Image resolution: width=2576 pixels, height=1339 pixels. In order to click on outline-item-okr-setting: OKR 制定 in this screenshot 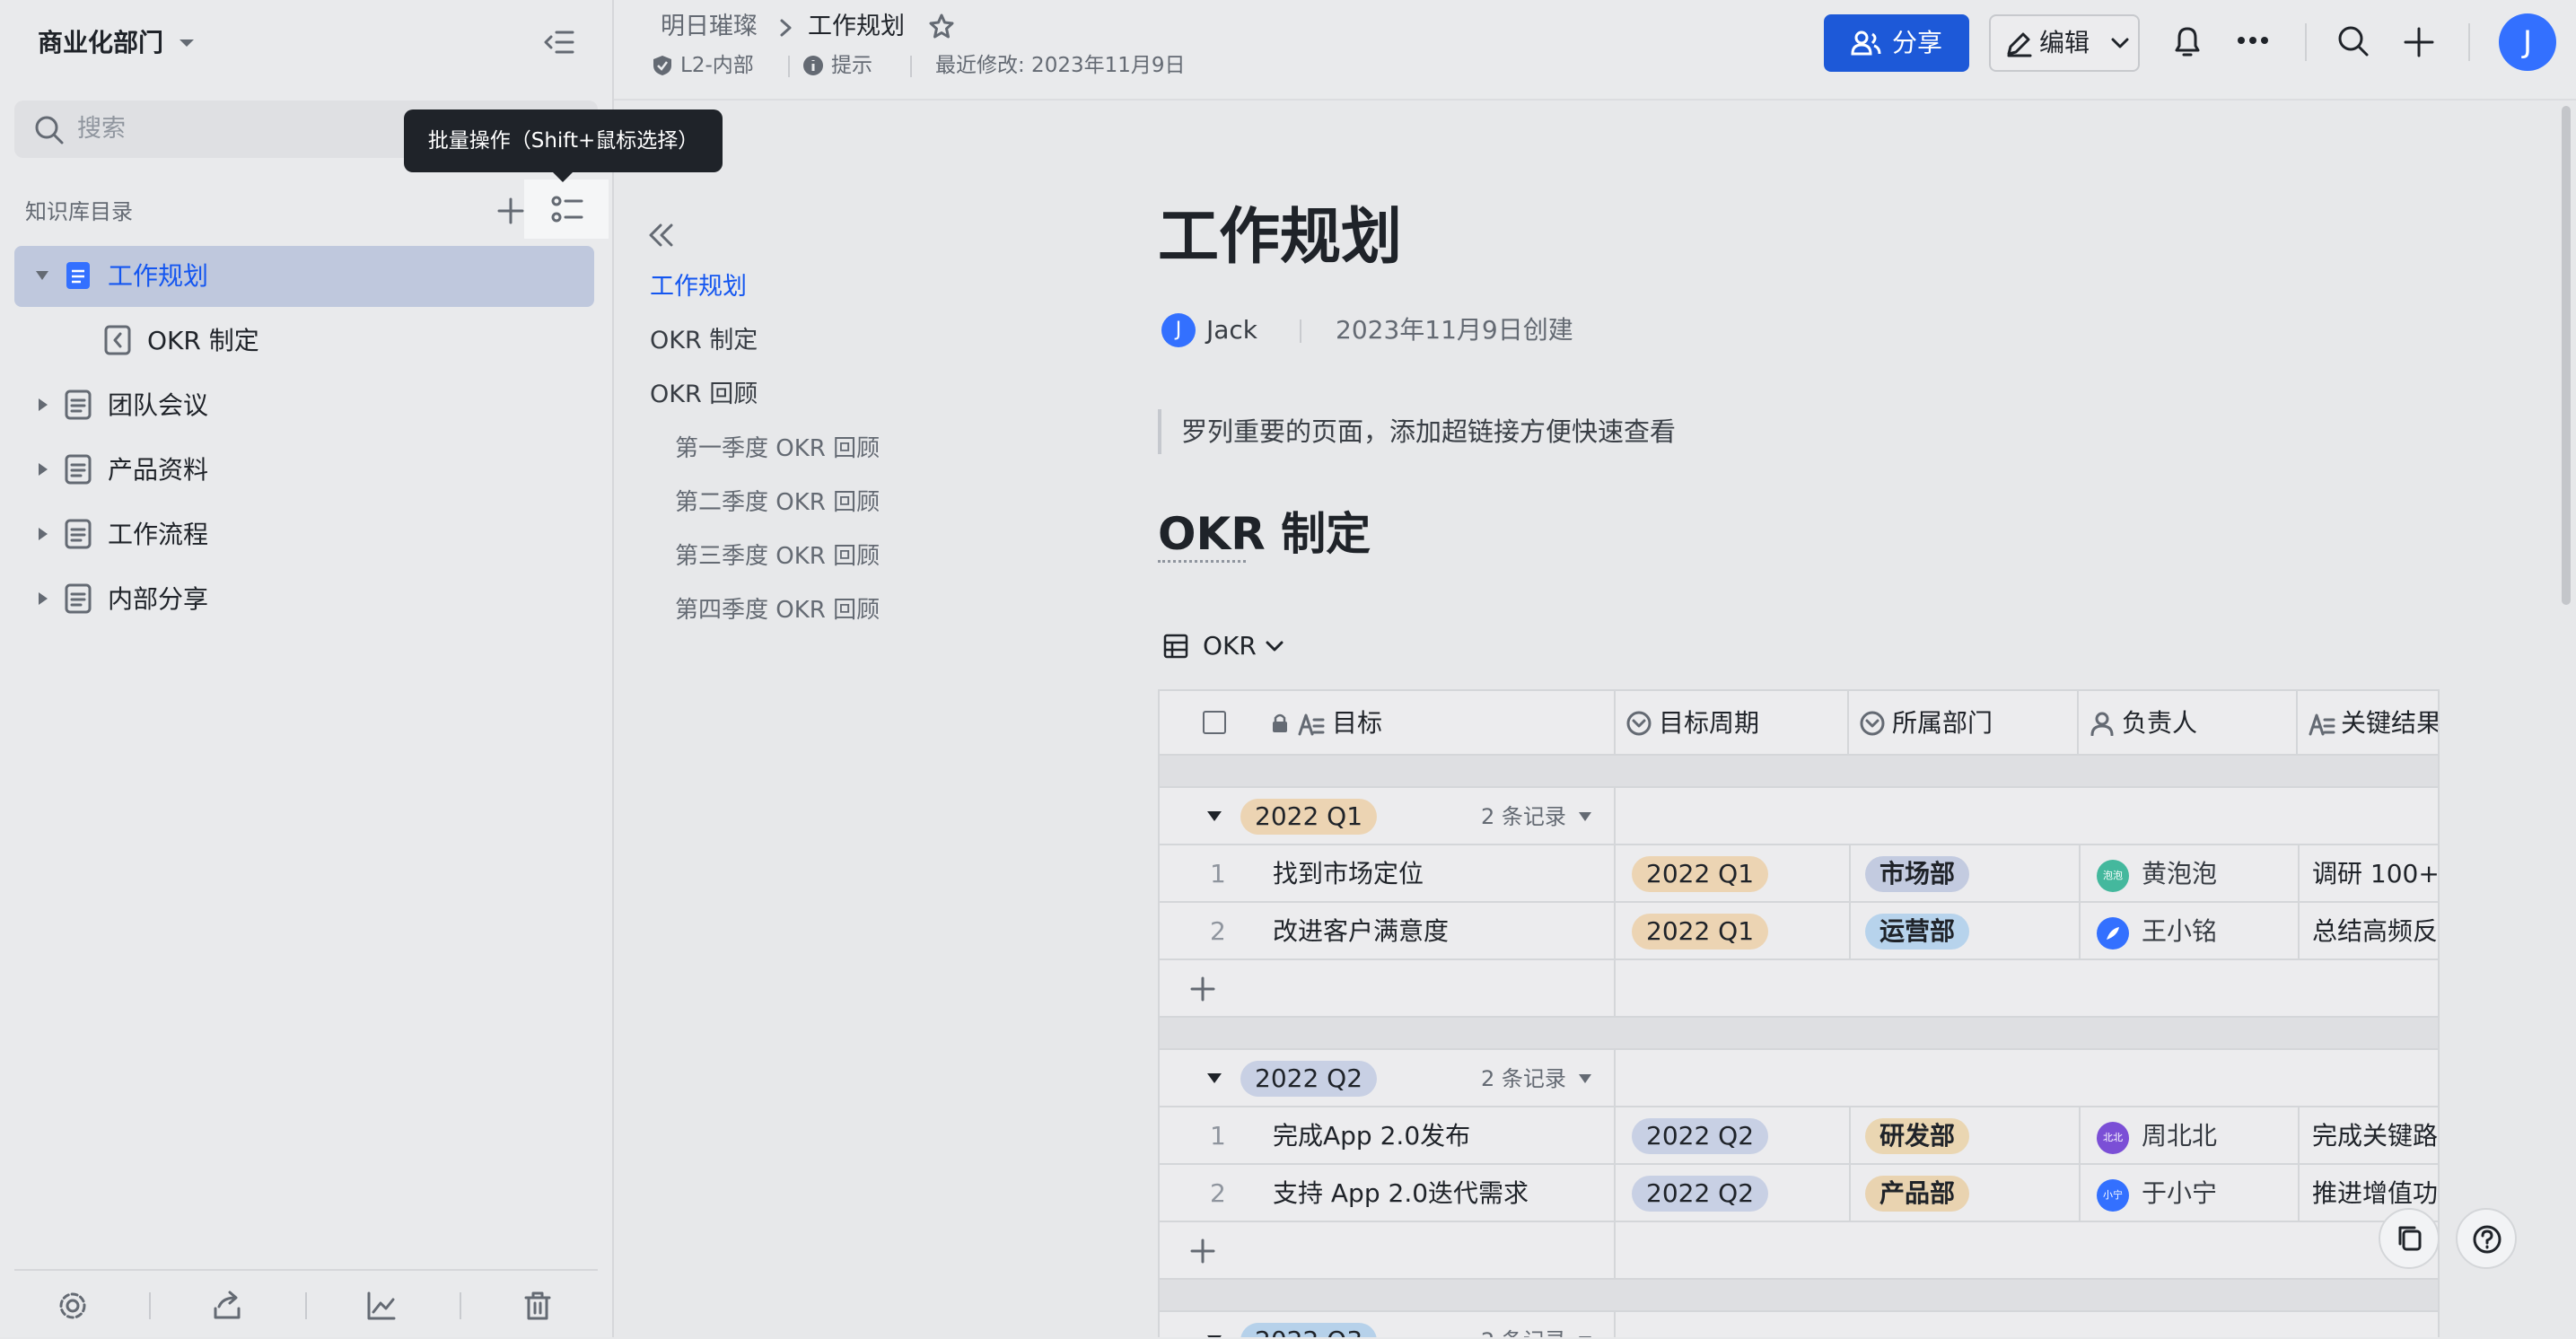, I will do `click(704, 341)`.